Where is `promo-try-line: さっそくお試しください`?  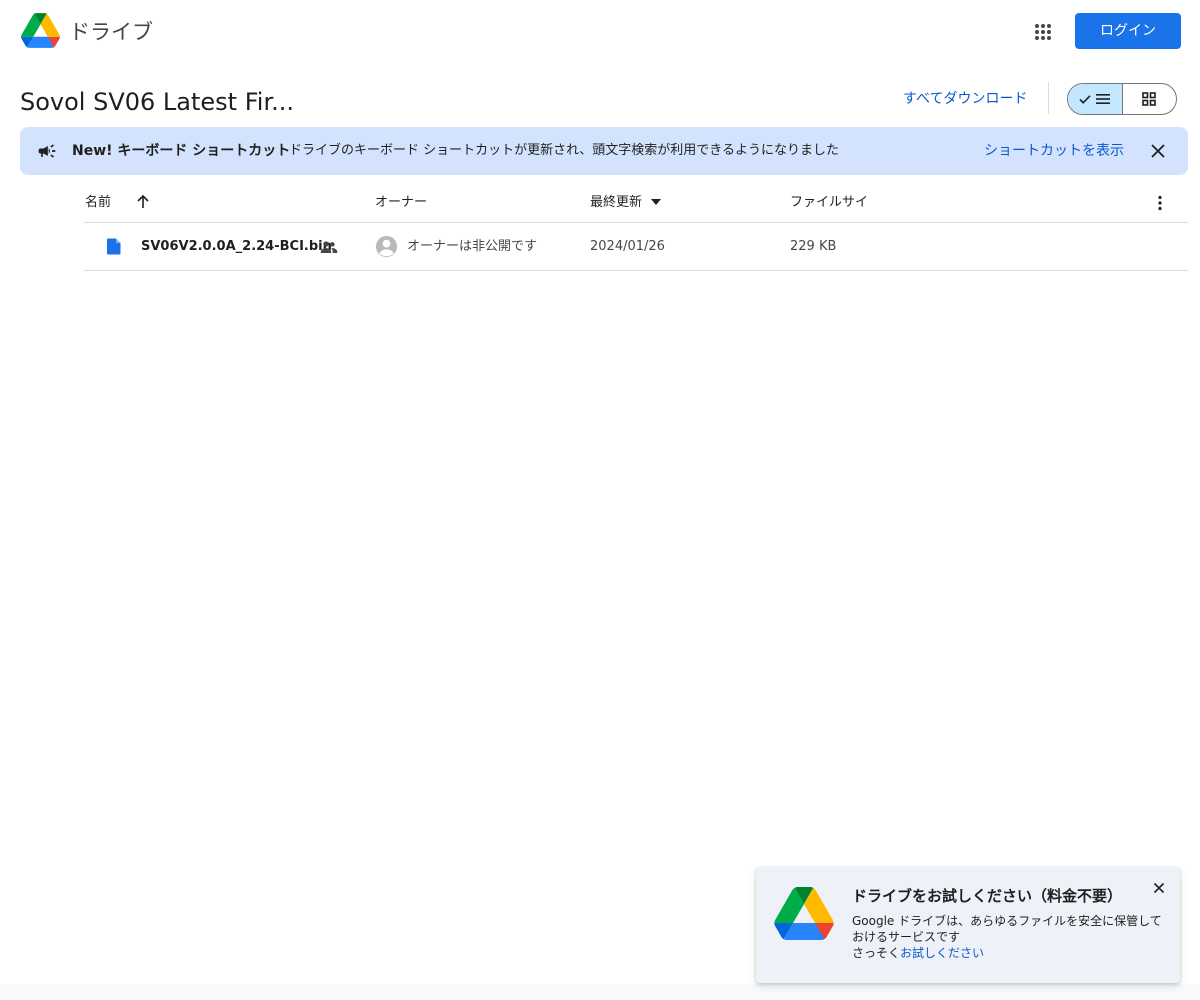 promo-try-line: さっそくお試しください is located at coordinates (918, 953).